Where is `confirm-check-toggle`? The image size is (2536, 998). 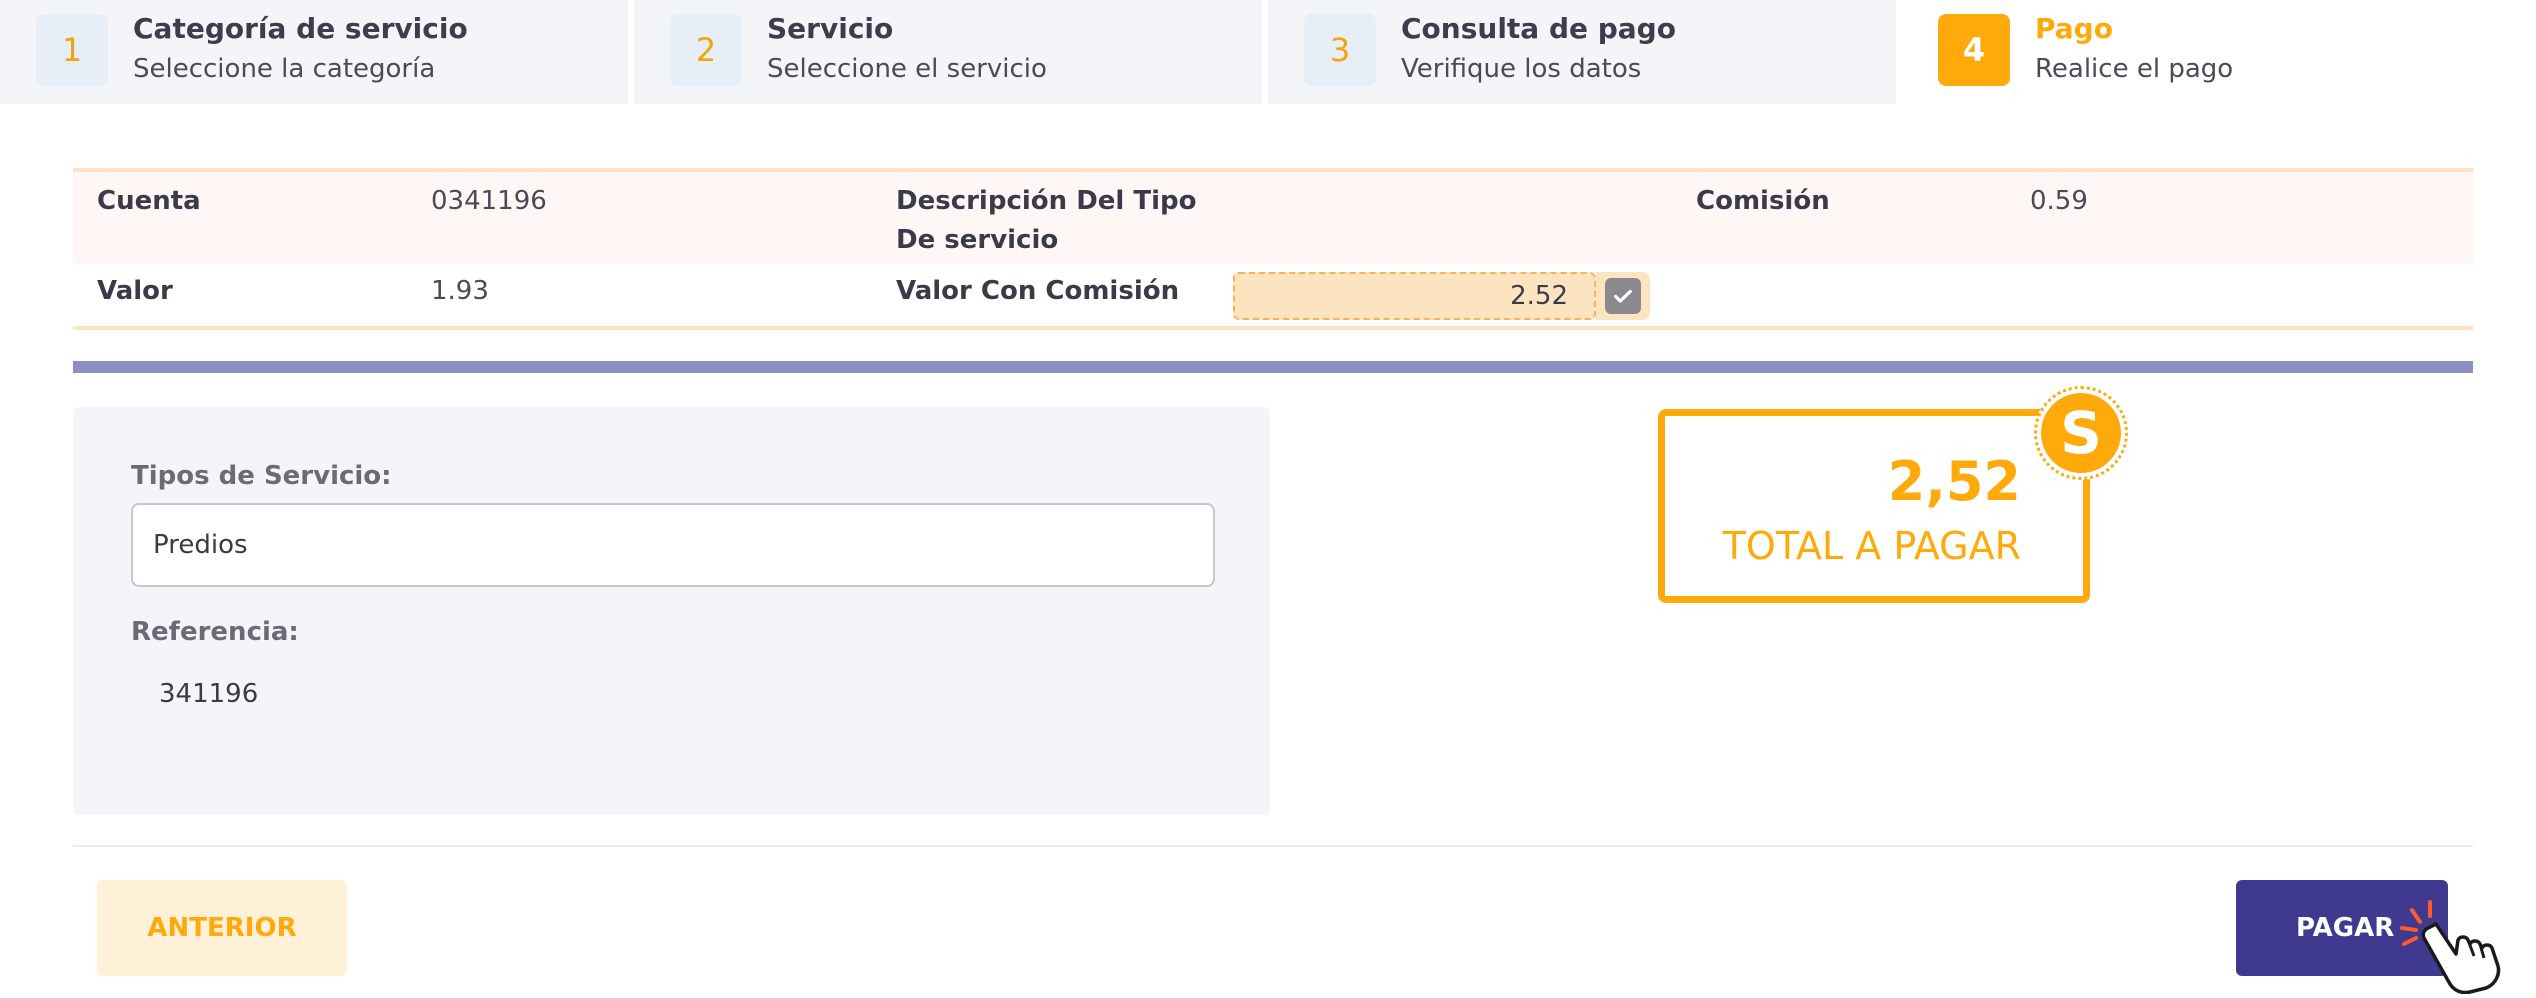
confirm-check-toggle is located at coordinates (1623, 296).